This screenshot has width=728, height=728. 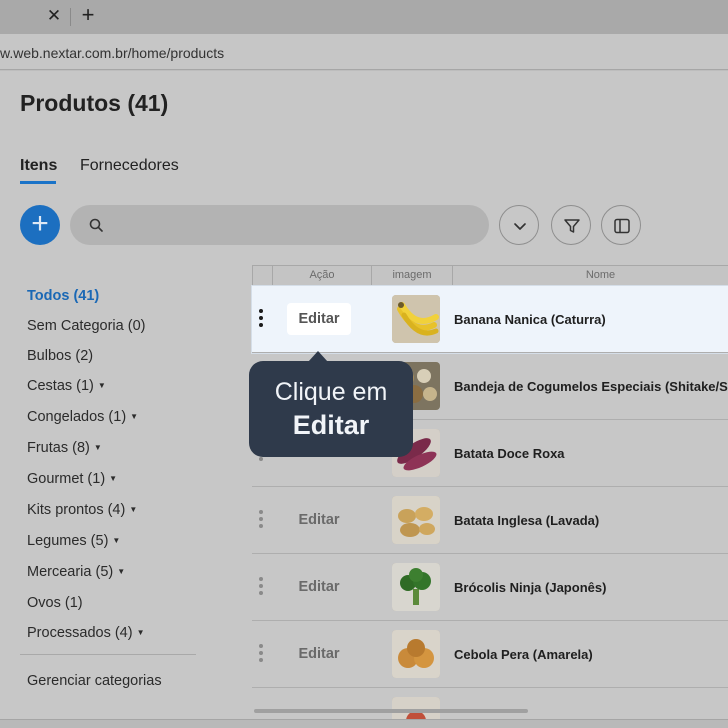 I want to click on manage-categories-link: Gerenciar categorias, so click(x=94, y=681).